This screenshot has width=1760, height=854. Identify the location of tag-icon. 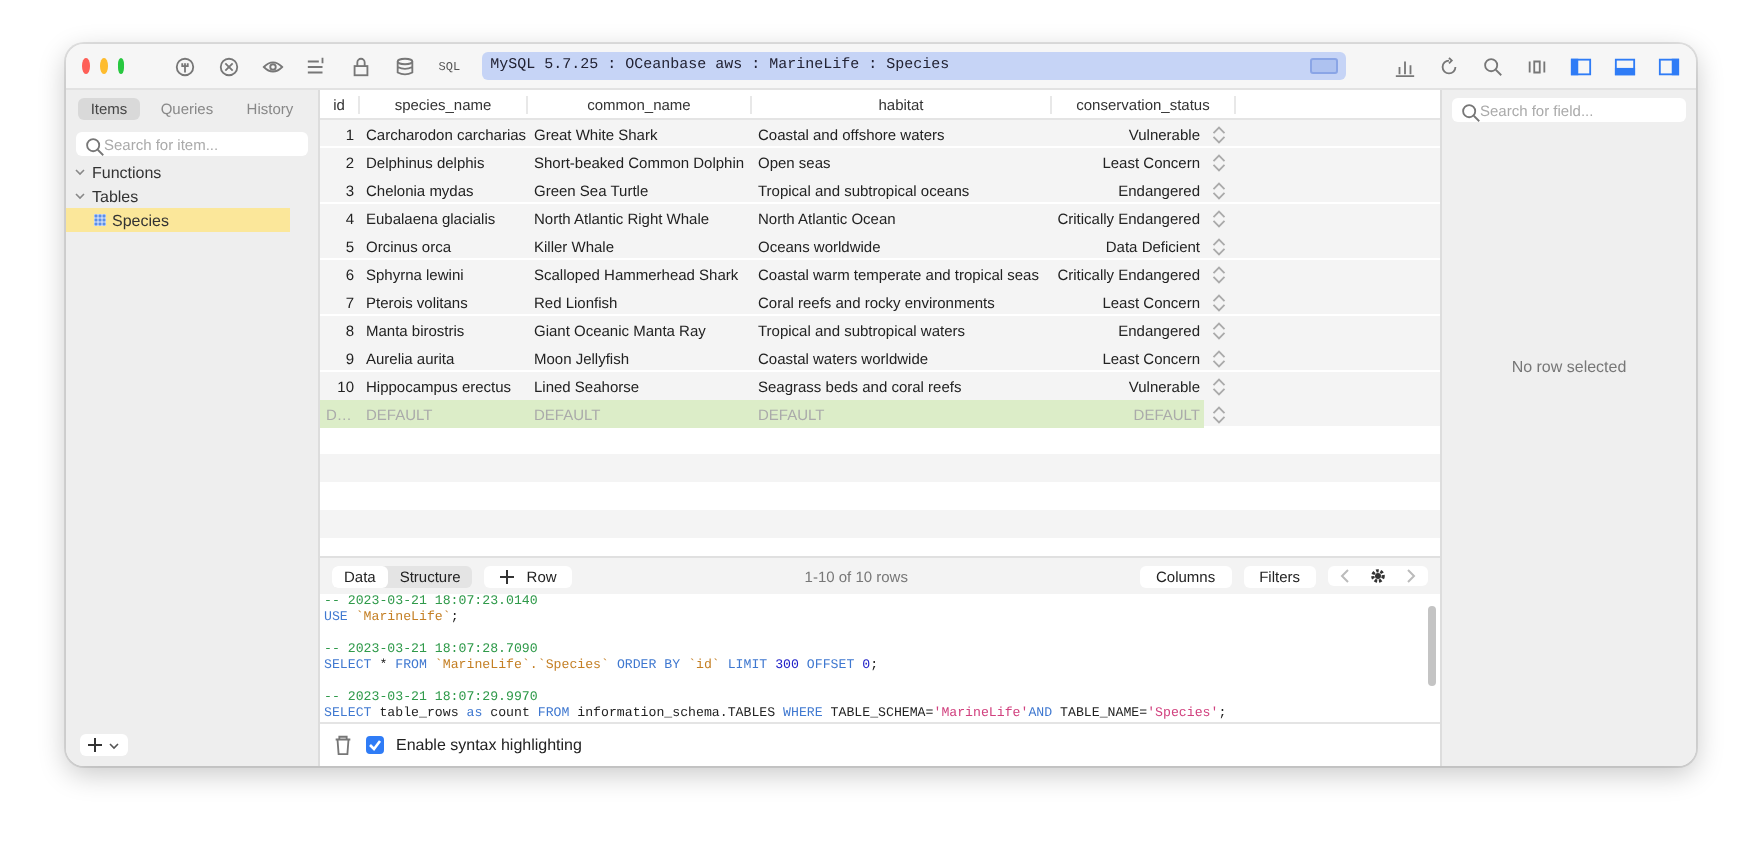
(1324, 66).